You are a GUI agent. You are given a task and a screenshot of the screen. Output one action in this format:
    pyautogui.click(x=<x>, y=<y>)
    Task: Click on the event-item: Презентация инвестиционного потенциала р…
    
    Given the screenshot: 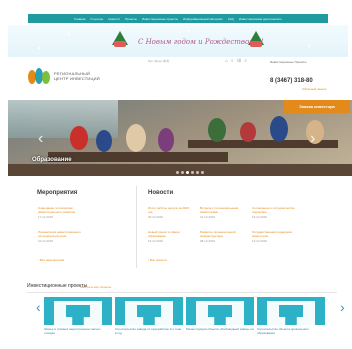 What is the action you would take?
    pyautogui.click(x=60, y=236)
    